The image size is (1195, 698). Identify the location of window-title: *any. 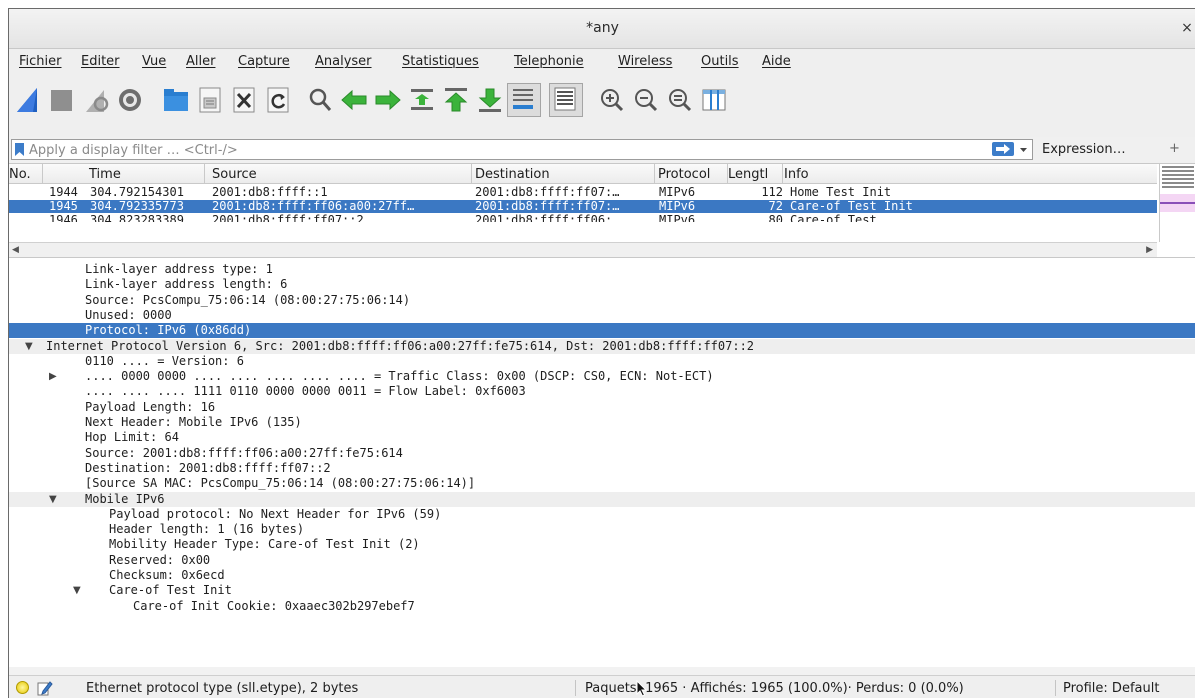
(602, 28).